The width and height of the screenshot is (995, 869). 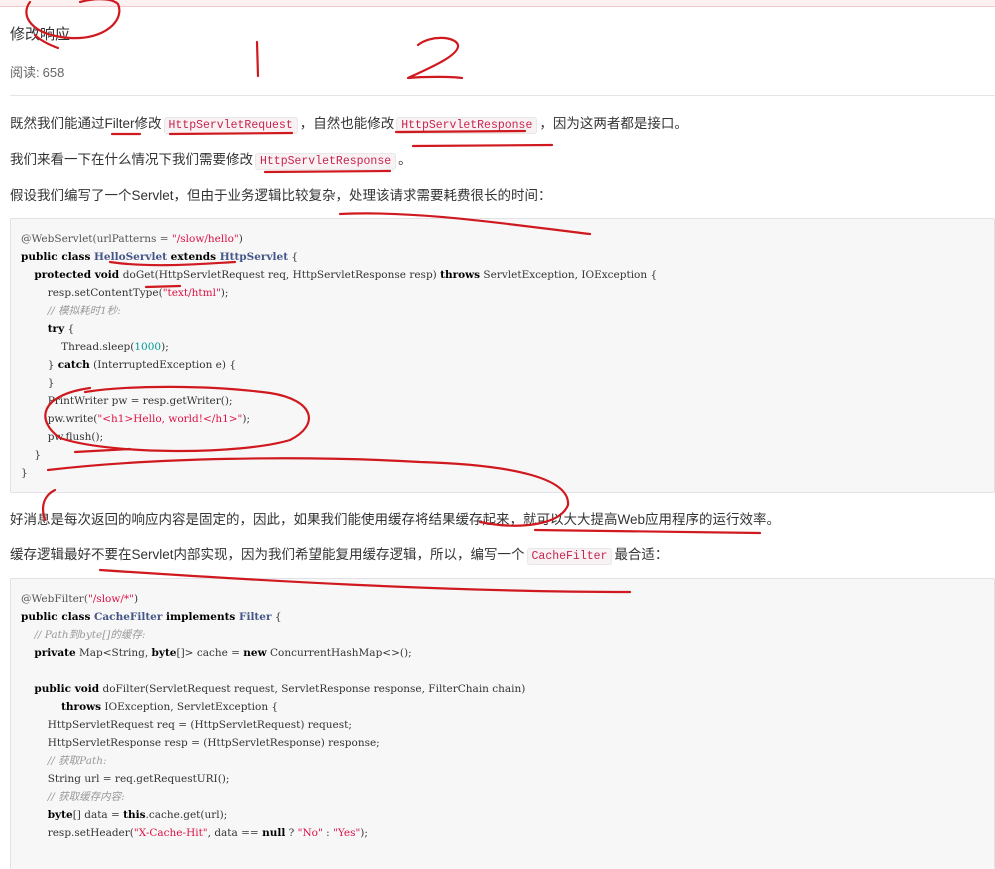 I want to click on read-count-label: 阅读:, so click(x=25, y=72).